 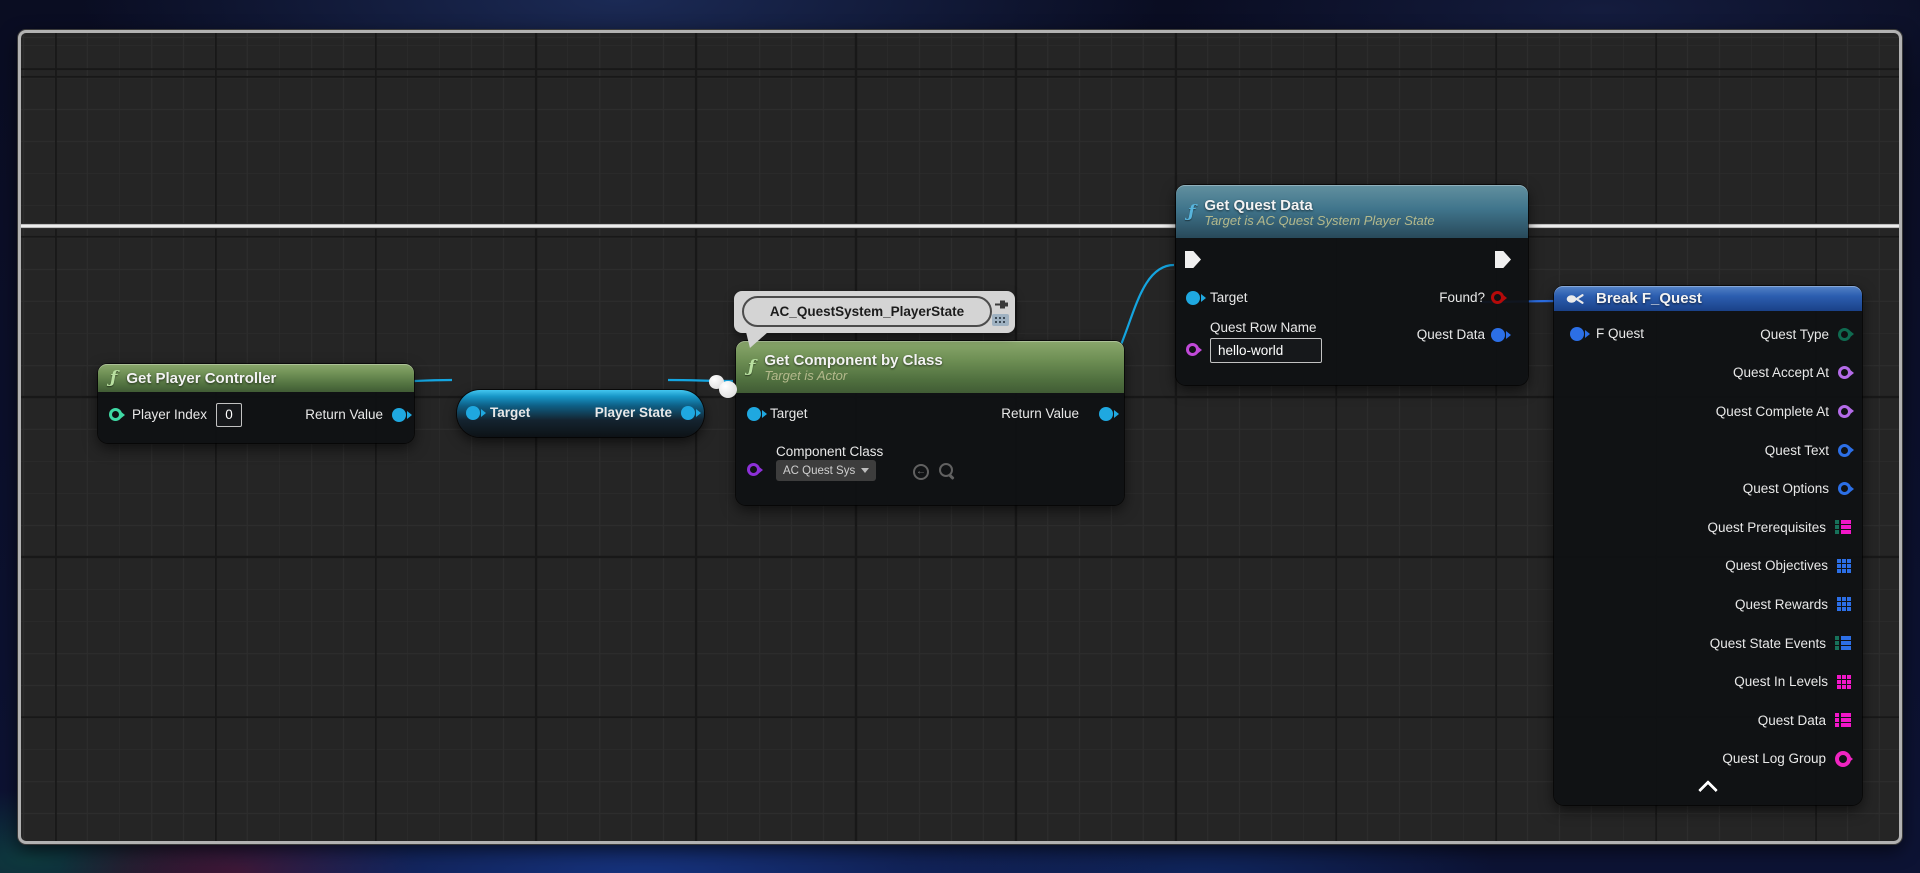 I want to click on player-state-label: Player State, so click(x=633, y=412).